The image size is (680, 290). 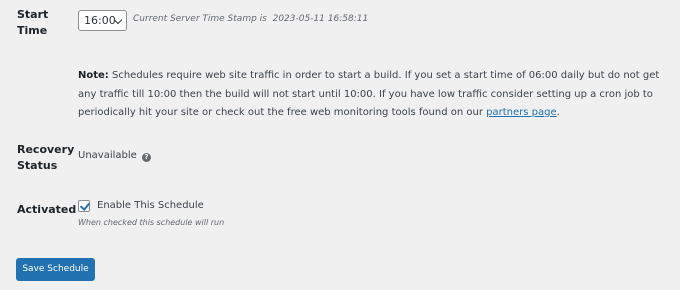 I want to click on start-time-value: 16:00, so click(x=100, y=20).